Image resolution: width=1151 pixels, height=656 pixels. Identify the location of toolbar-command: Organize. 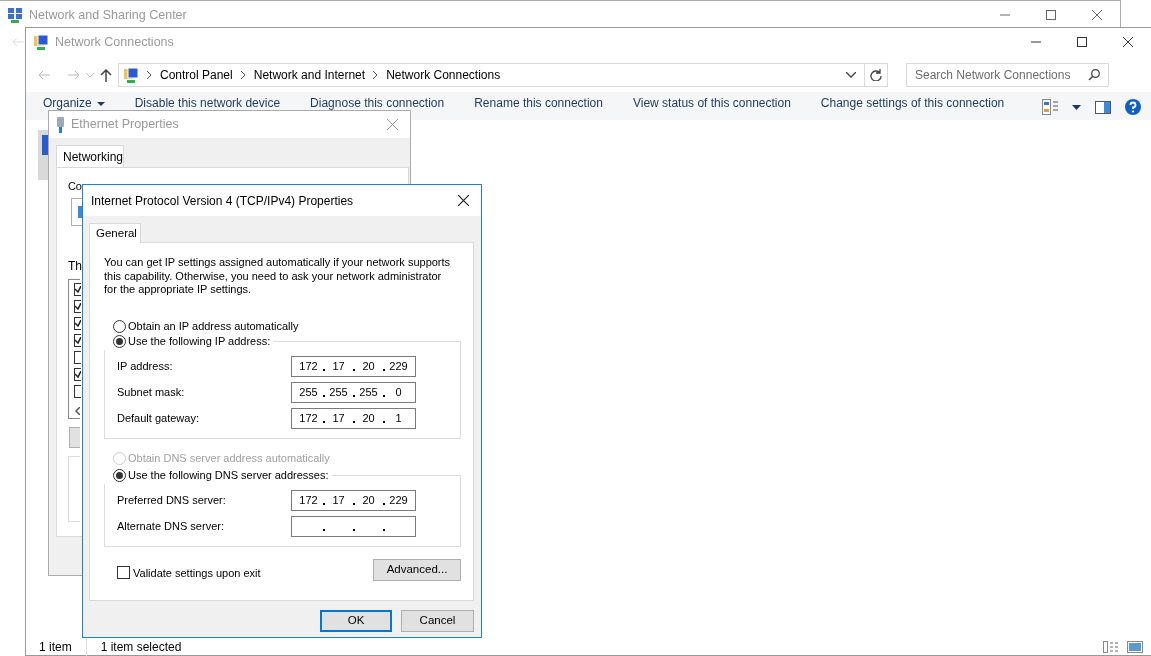
(81, 103).